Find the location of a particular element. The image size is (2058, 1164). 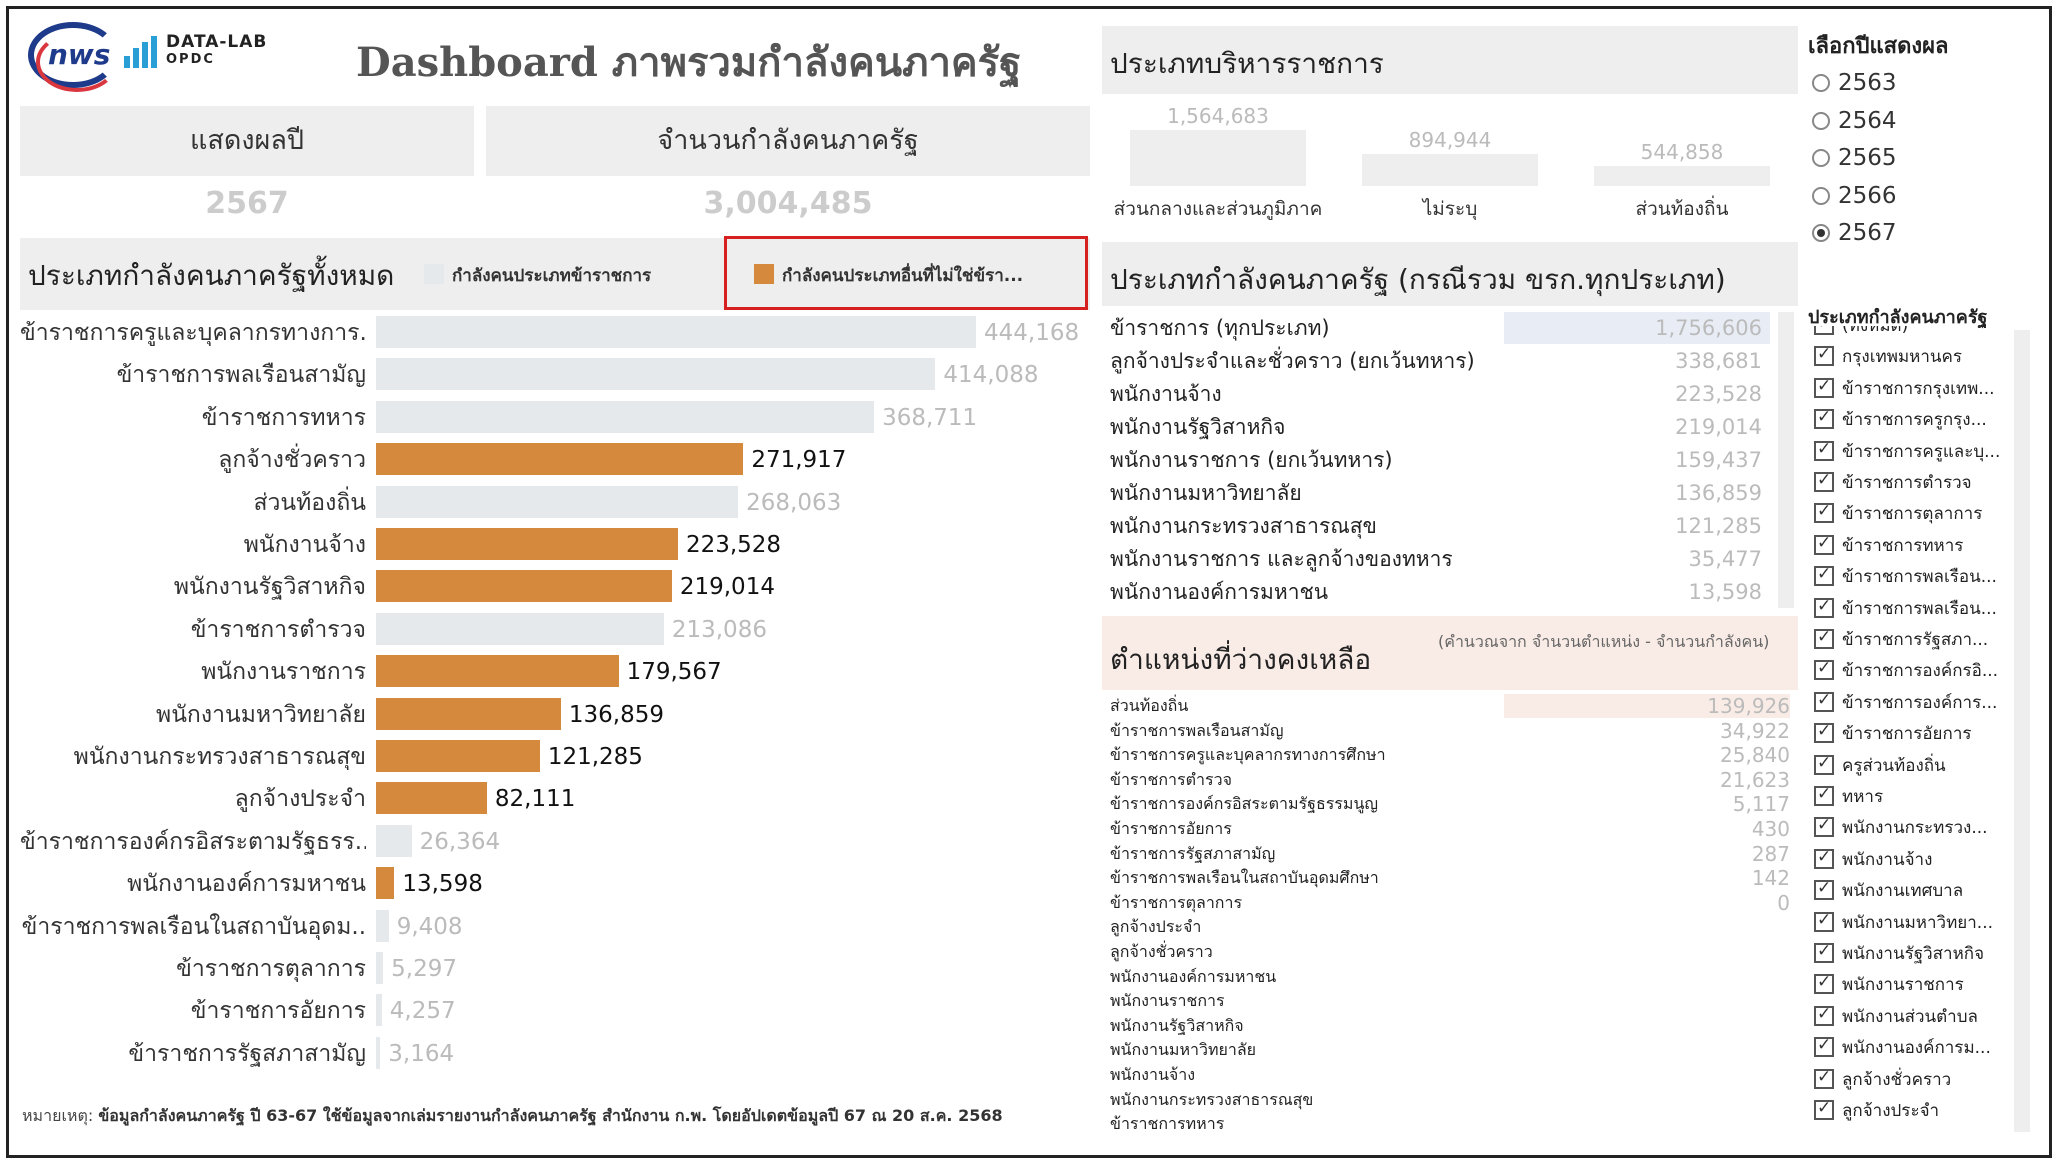

list-item: พนักงานรัฐวิสาหกิจ is located at coordinates (1450, 1026).